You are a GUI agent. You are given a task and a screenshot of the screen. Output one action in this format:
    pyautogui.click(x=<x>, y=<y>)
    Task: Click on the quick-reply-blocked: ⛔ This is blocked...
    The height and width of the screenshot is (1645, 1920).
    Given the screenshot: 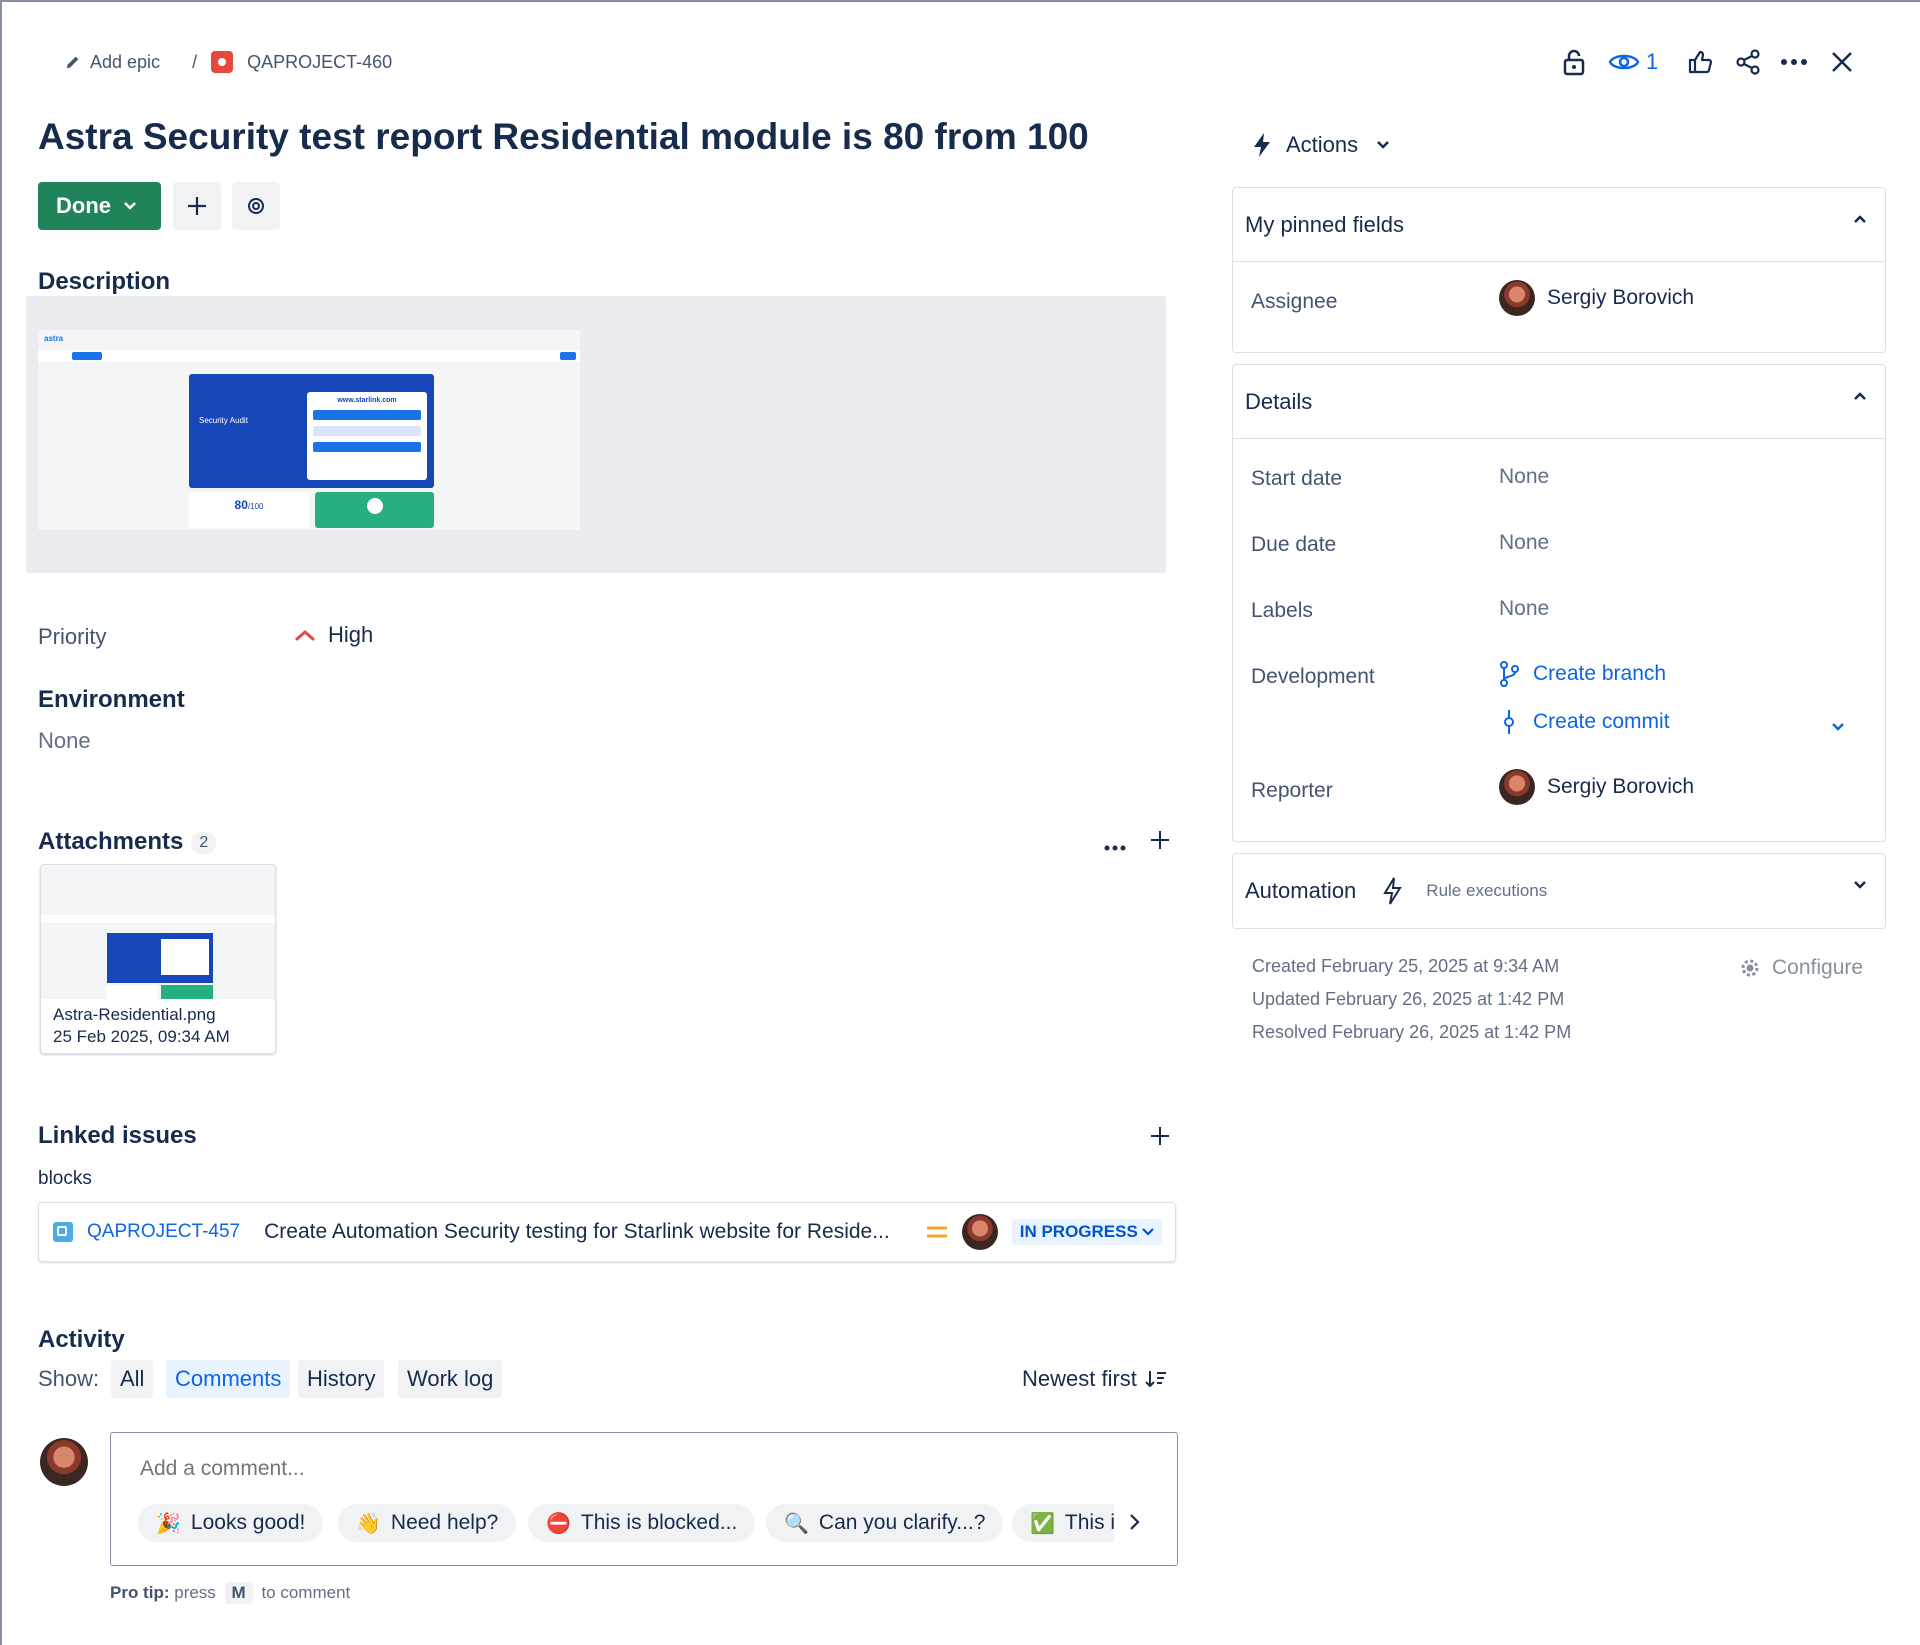 What is the action you would take?
    pyautogui.click(x=642, y=1523)
    